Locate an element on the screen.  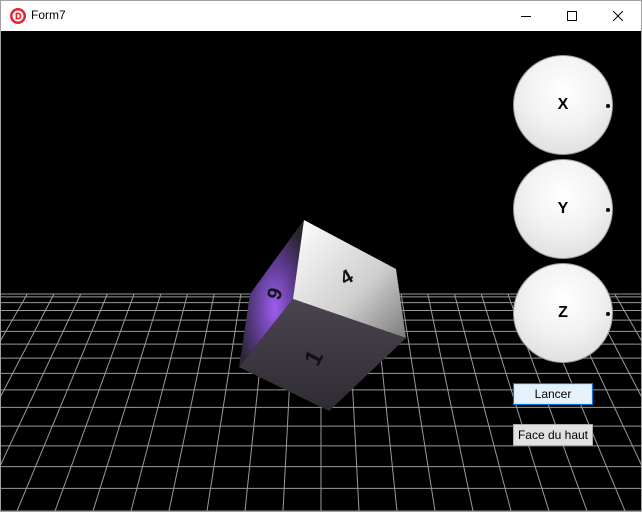
minimize-button is located at coordinates (526, 16).